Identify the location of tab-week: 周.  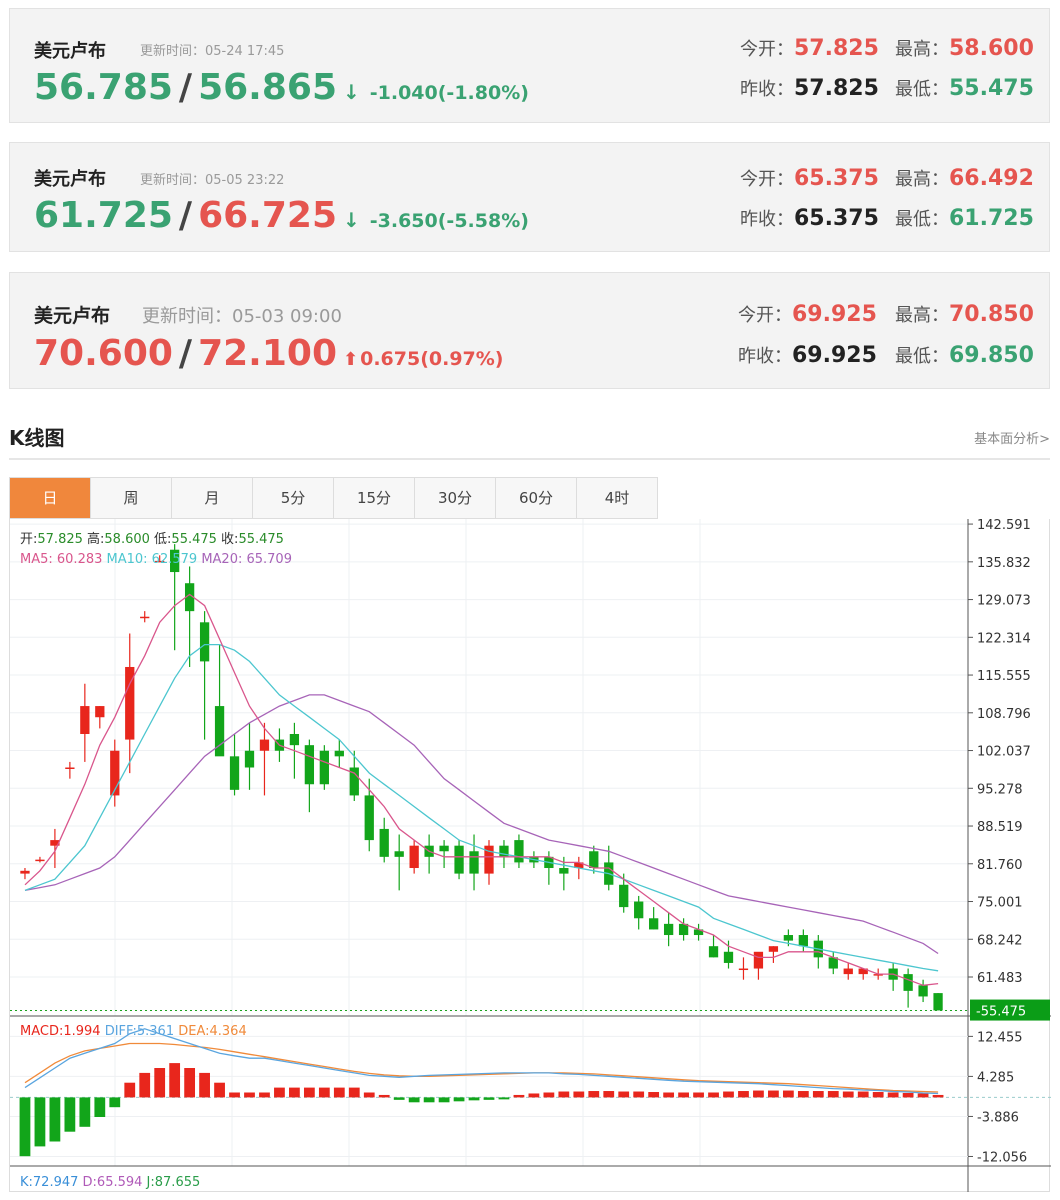
(131, 498).